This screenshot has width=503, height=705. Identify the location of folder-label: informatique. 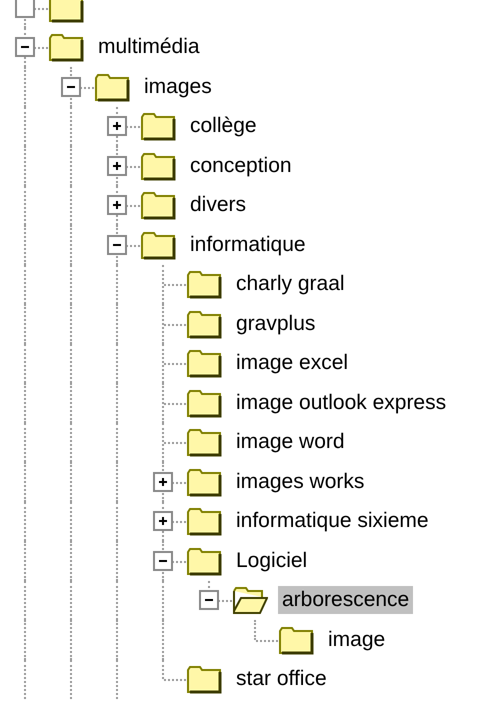
(248, 244).